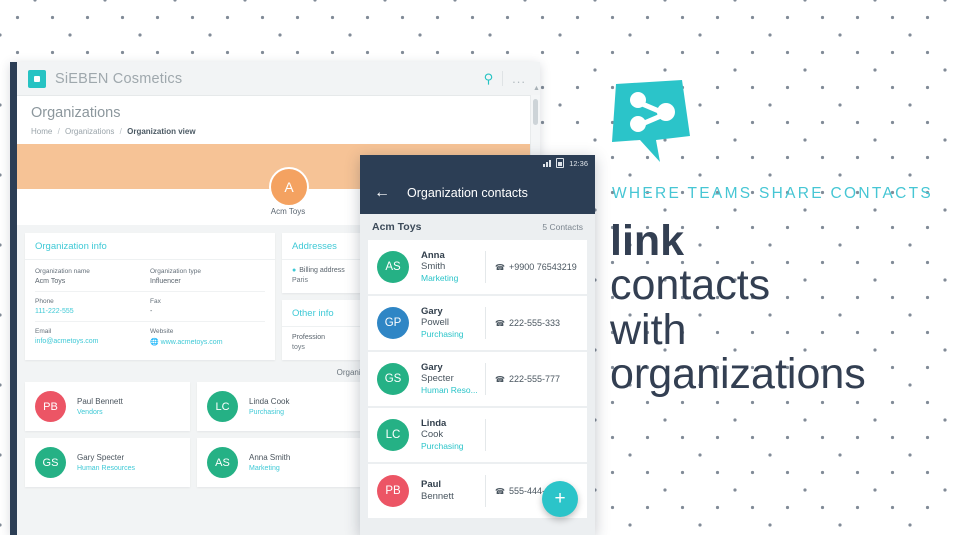  I want to click on contact-last-name: Powell, so click(435, 323).